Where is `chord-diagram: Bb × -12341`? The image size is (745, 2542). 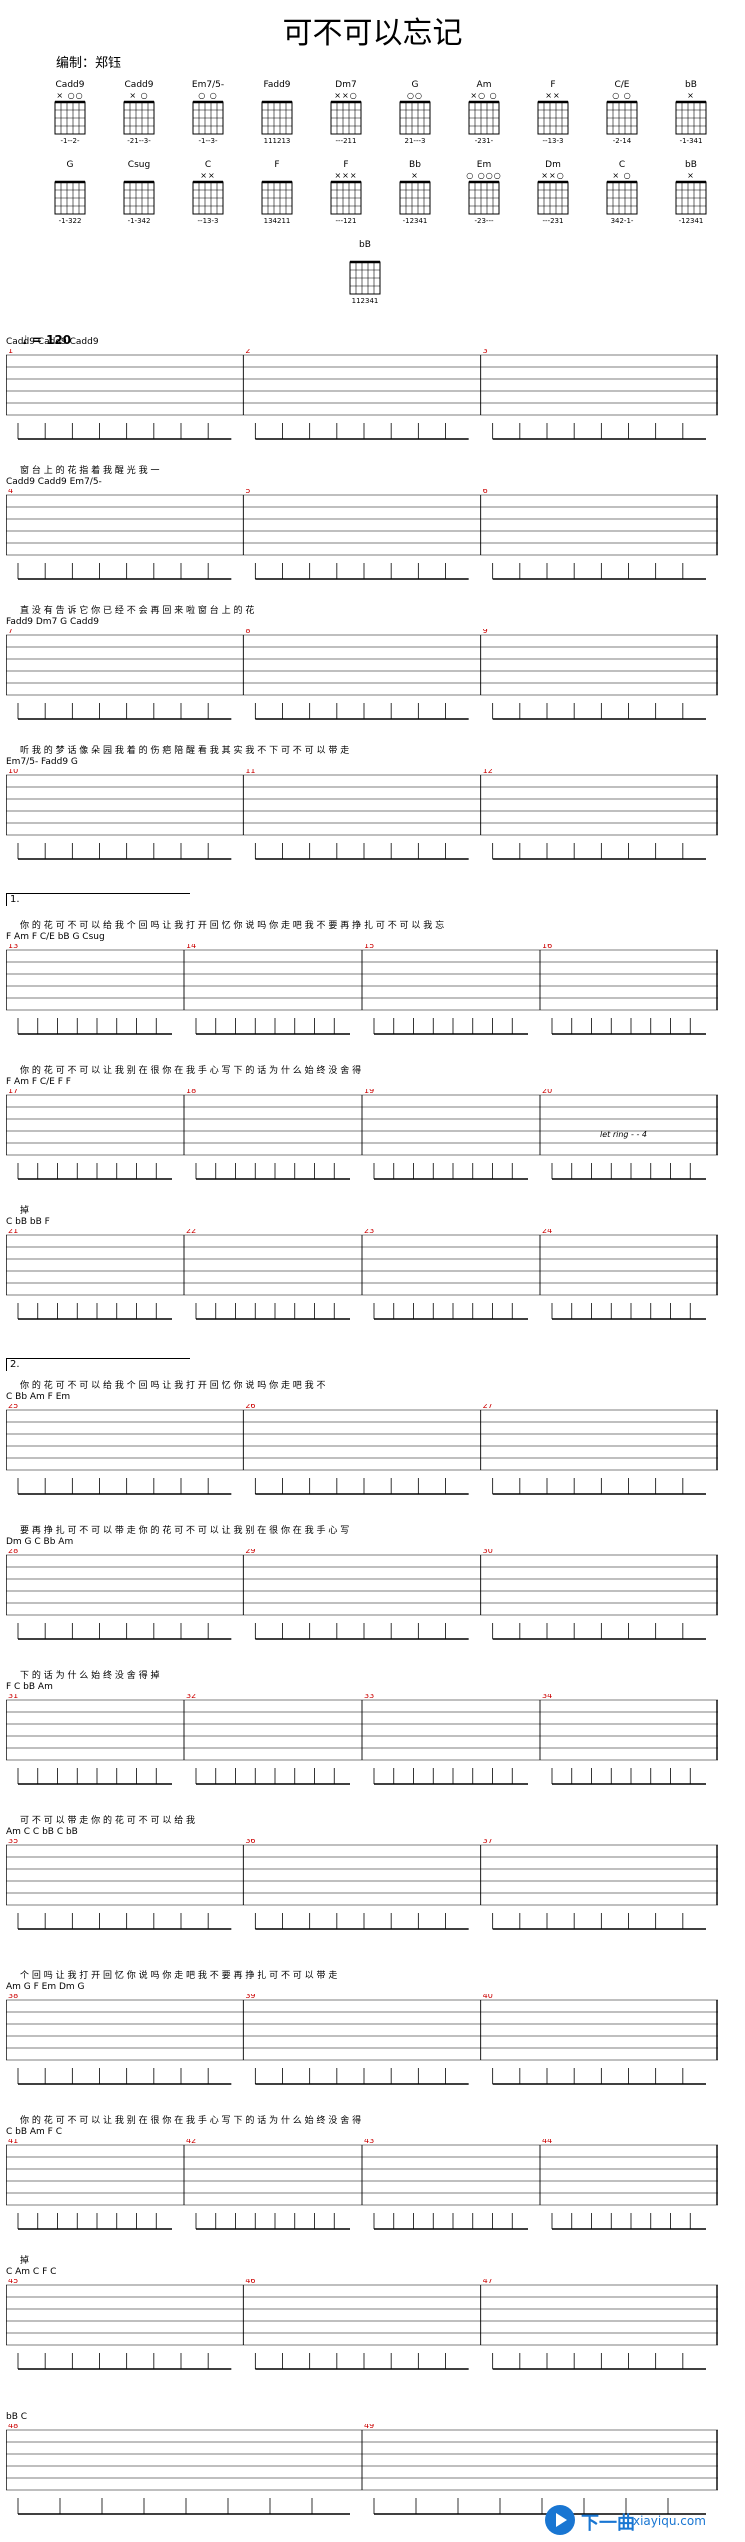
chord-diagram: Bb × -12341 is located at coordinates (415, 197).